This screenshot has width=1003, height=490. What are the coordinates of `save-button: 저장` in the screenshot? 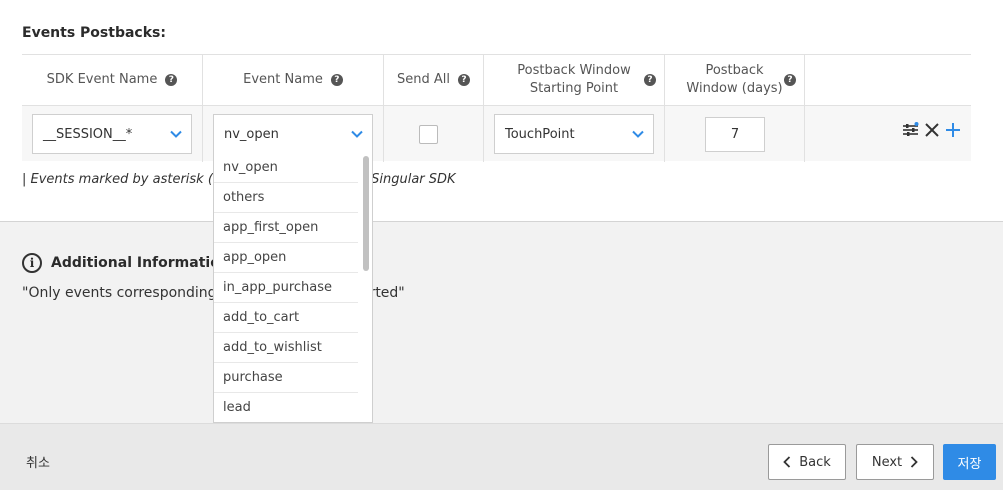 It's located at (969, 462).